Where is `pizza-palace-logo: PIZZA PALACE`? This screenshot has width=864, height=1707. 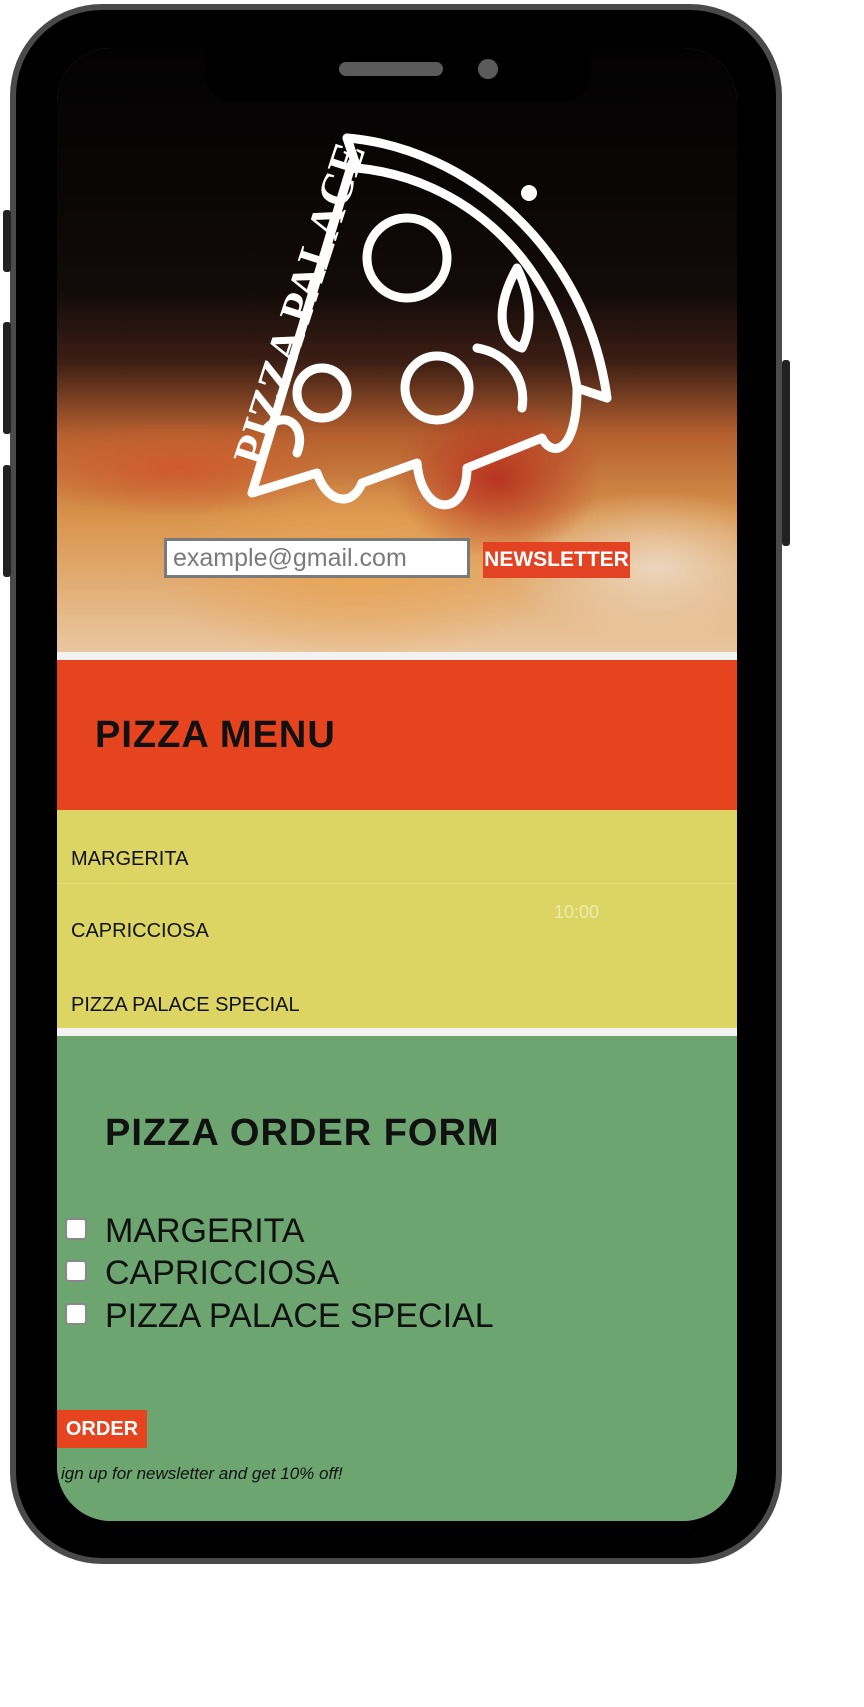
pizza-palace-logo: PIZZA PALACE is located at coordinates (417, 321).